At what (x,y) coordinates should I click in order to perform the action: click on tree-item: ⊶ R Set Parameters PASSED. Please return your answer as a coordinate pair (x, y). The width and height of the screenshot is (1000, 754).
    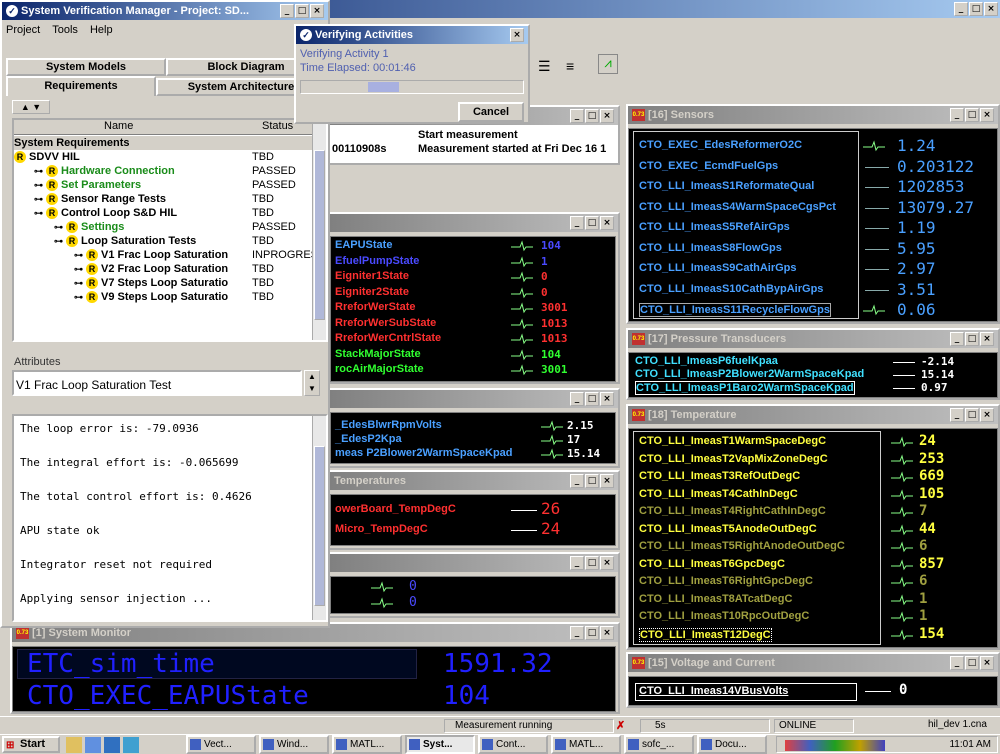
    Looking at the image, I should click on (164, 185).